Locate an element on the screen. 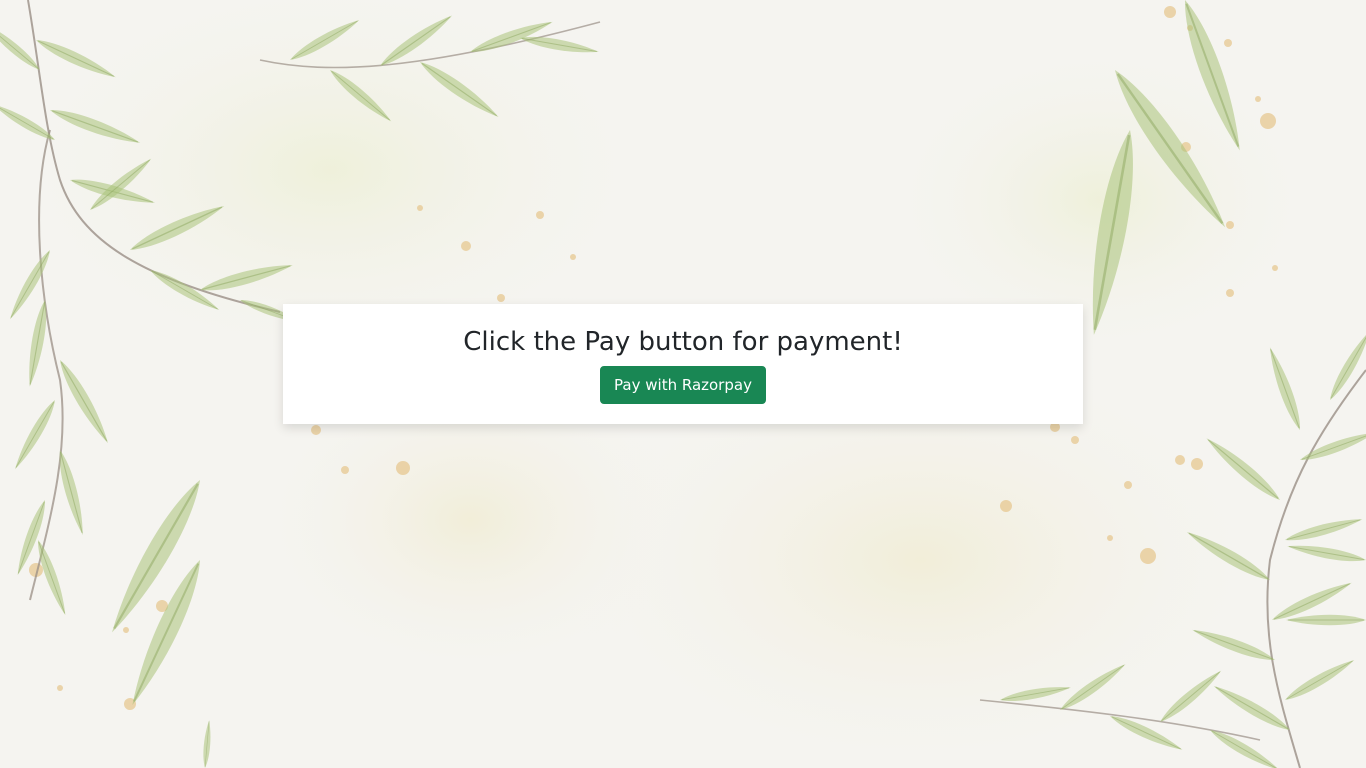 This screenshot has height=768, width=1366. payment-heading: Click the Pay button for payment! is located at coordinates (683, 342).